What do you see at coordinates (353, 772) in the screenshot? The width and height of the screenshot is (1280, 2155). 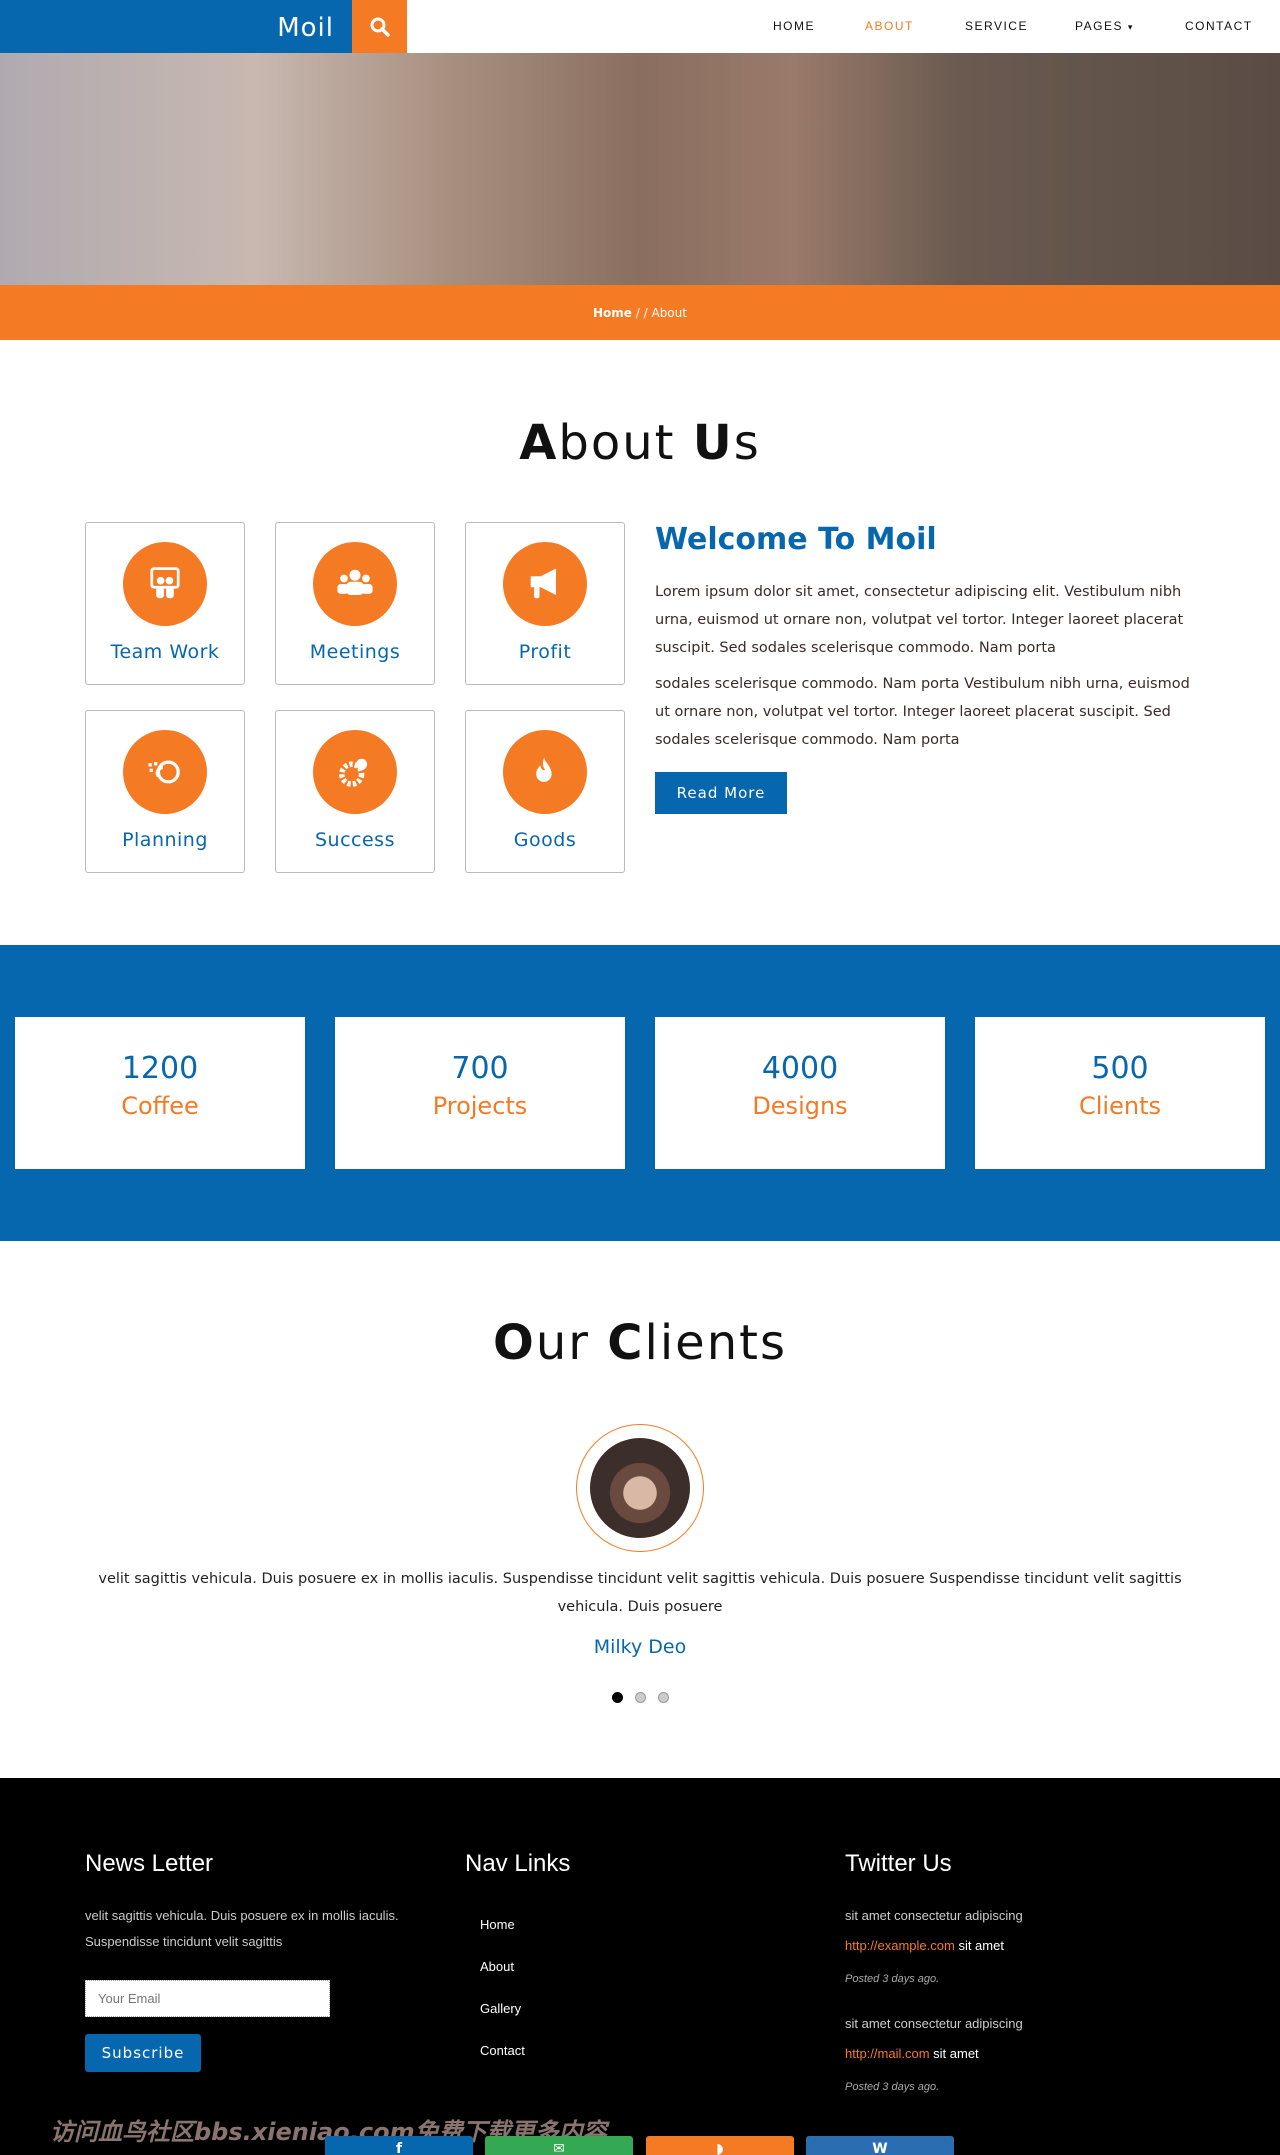 I see `gears-icon` at bounding box center [353, 772].